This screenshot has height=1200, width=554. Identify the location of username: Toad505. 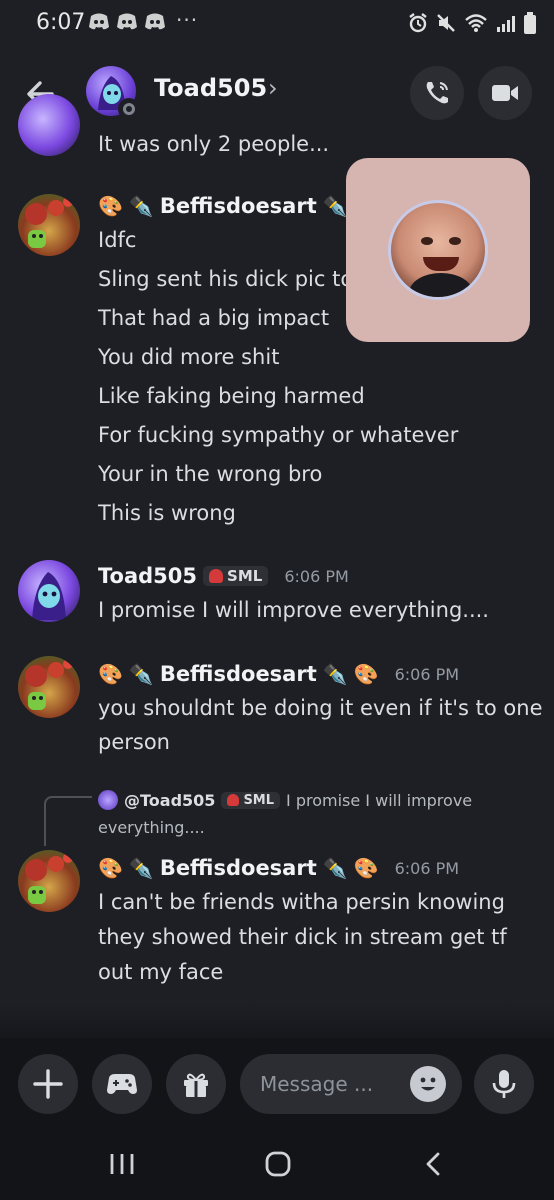
(147, 576).